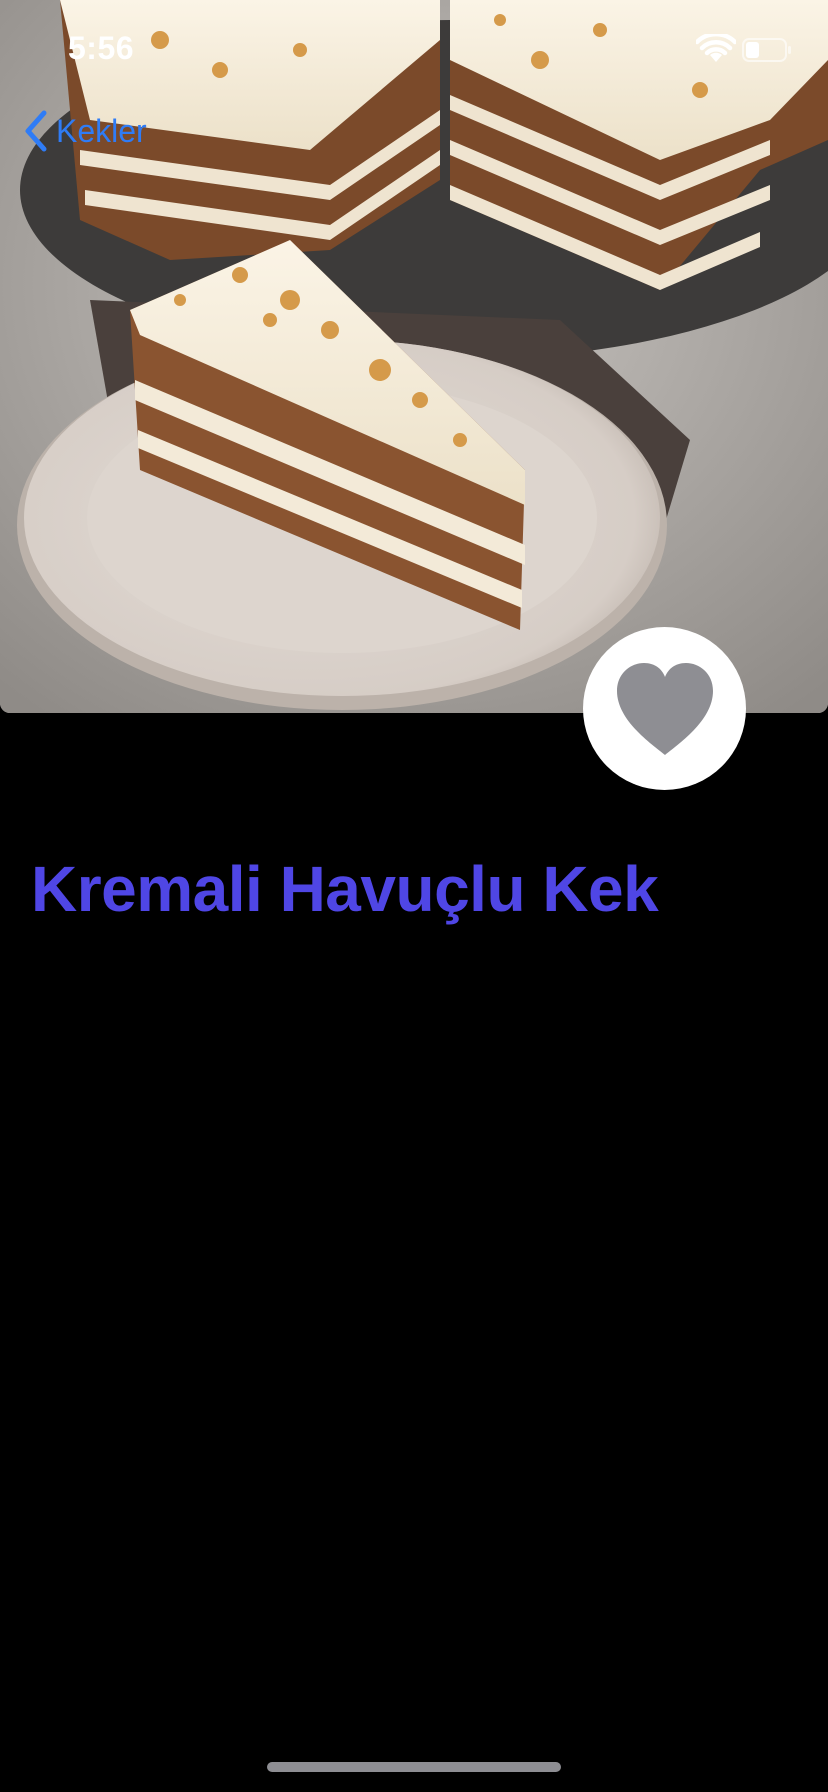  Describe the element at coordinates (716, 48) in the screenshot. I see `wifi-icon` at that location.